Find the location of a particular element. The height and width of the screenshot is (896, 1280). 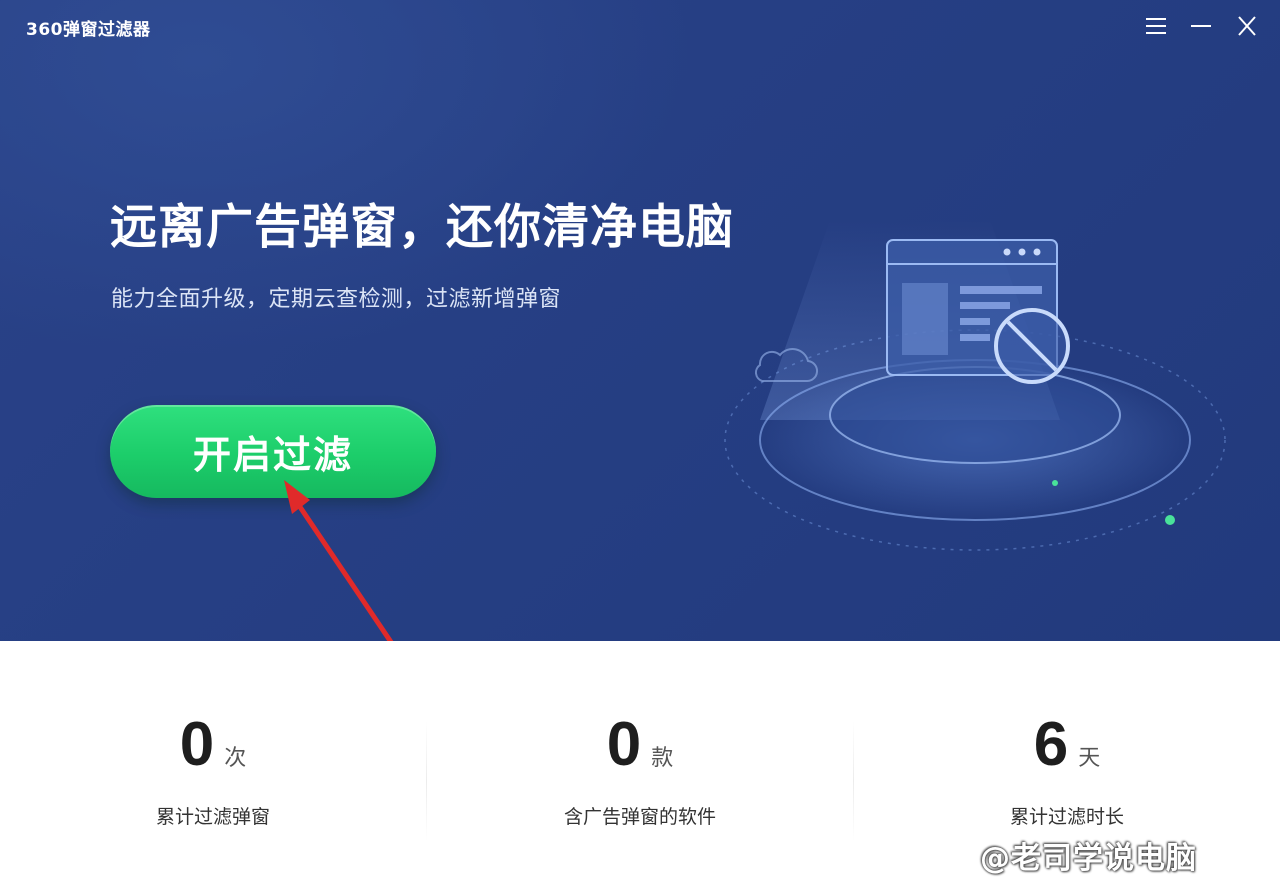

stat-blocked-popups: 0次 累计过滤弹窗 is located at coordinates (213, 768).